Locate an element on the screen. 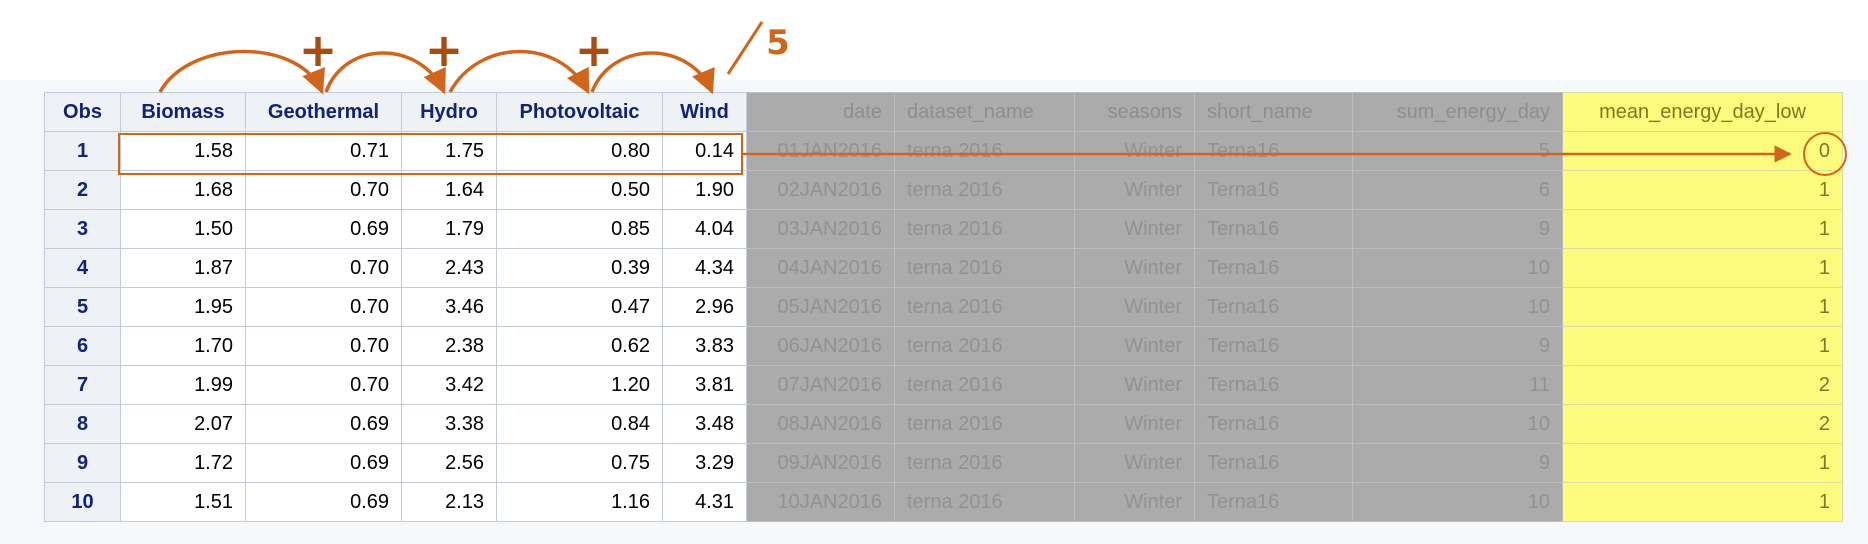 The image size is (1868, 544). cell-sum-energy-day: 6 is located at coordinates (1457, 190).